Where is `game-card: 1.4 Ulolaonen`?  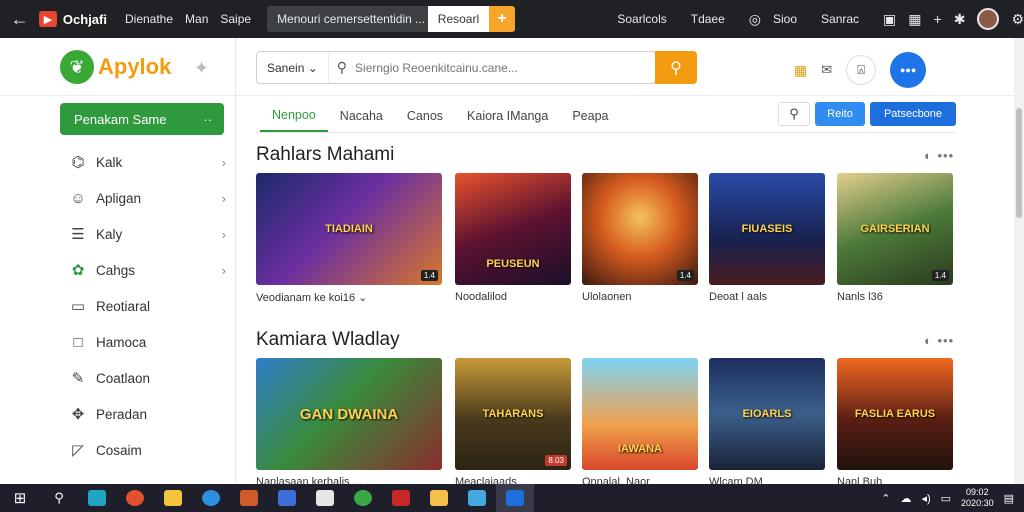
game-card: 1.4 Ulolaonen is located at coordinates (640, 238).